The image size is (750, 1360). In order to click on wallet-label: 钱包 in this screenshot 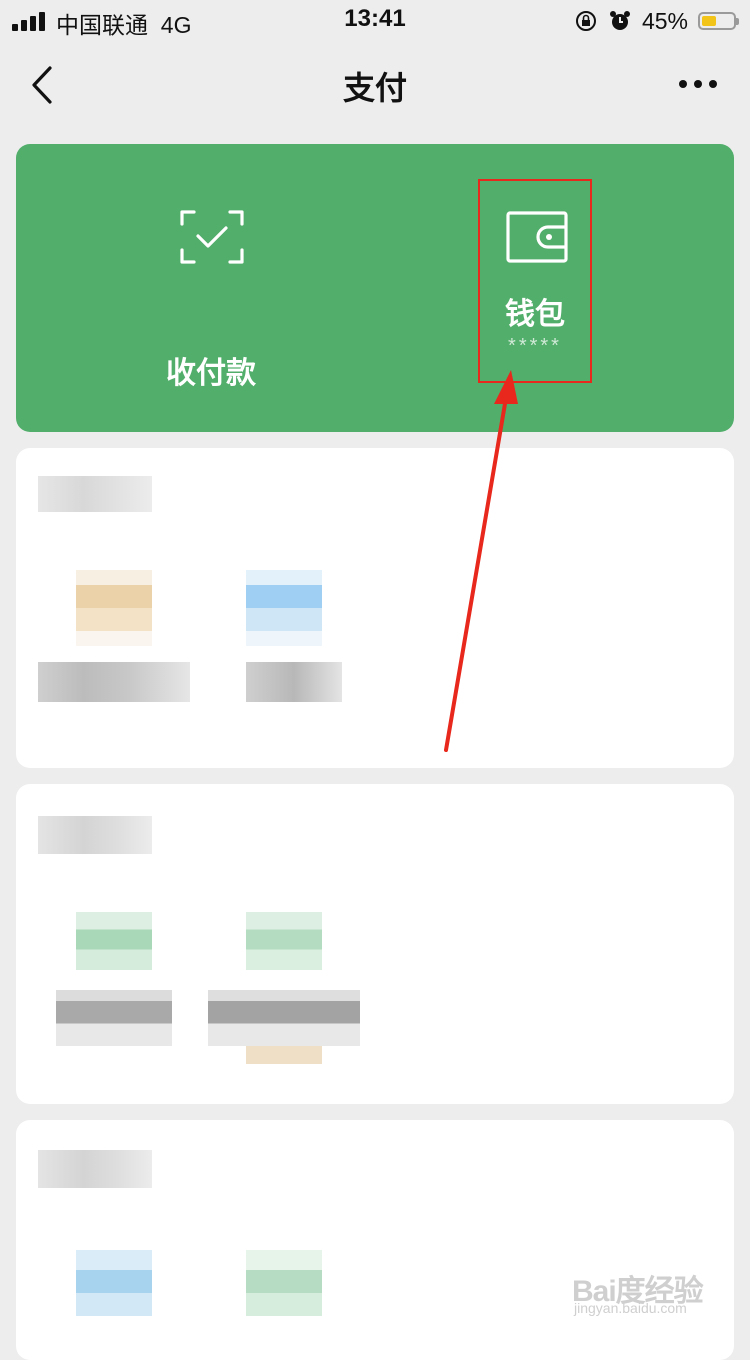, I will do `click(535, 314)`.